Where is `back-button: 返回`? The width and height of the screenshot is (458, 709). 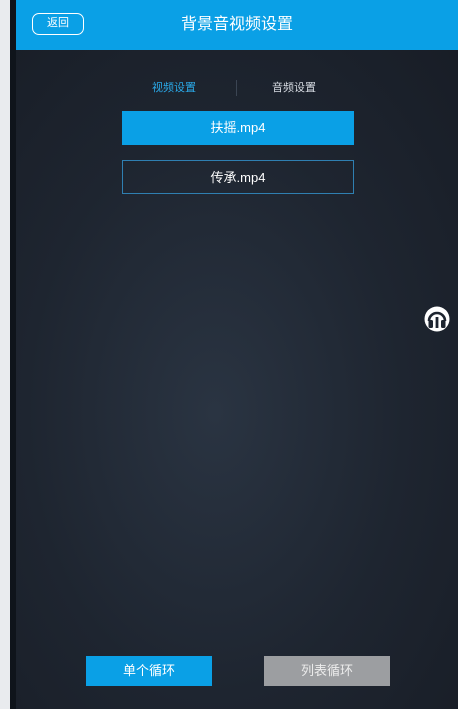 back-button: 返回 is located at coordinates (58, 24).